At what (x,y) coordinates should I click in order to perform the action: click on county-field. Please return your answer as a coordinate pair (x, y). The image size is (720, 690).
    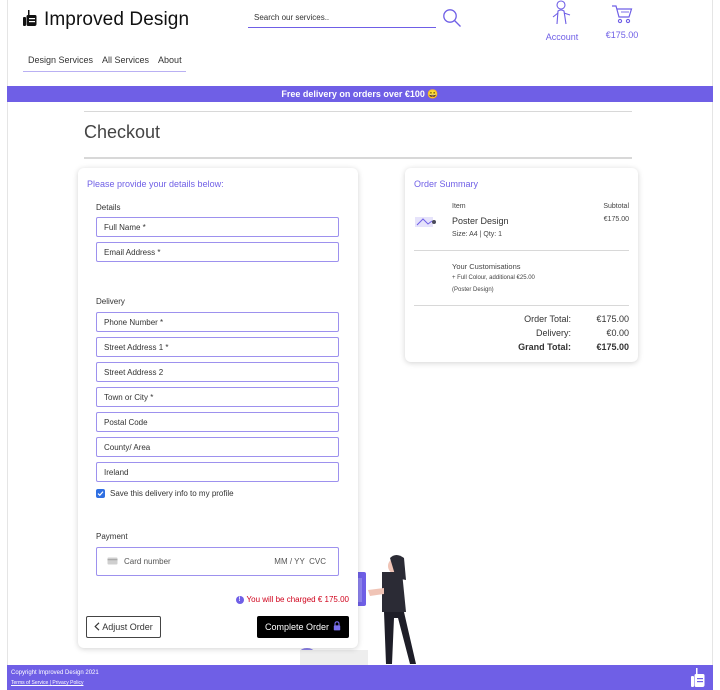
    Looking at the image, I should click on (217, 447).